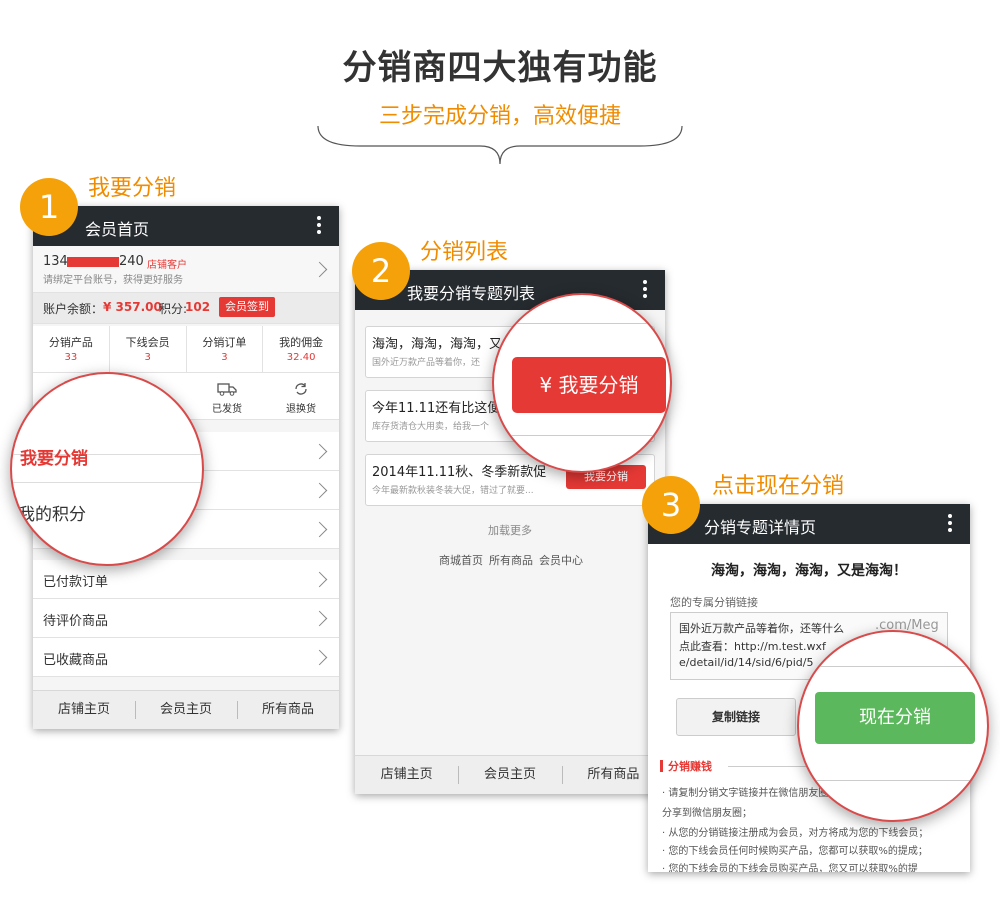 Image resolution: width=1000 pixels, height=912 pixels. Describe the element at coordinates (186, 579) in the screenshot. I see `menu-row-paid: 已付款订单` at that location.